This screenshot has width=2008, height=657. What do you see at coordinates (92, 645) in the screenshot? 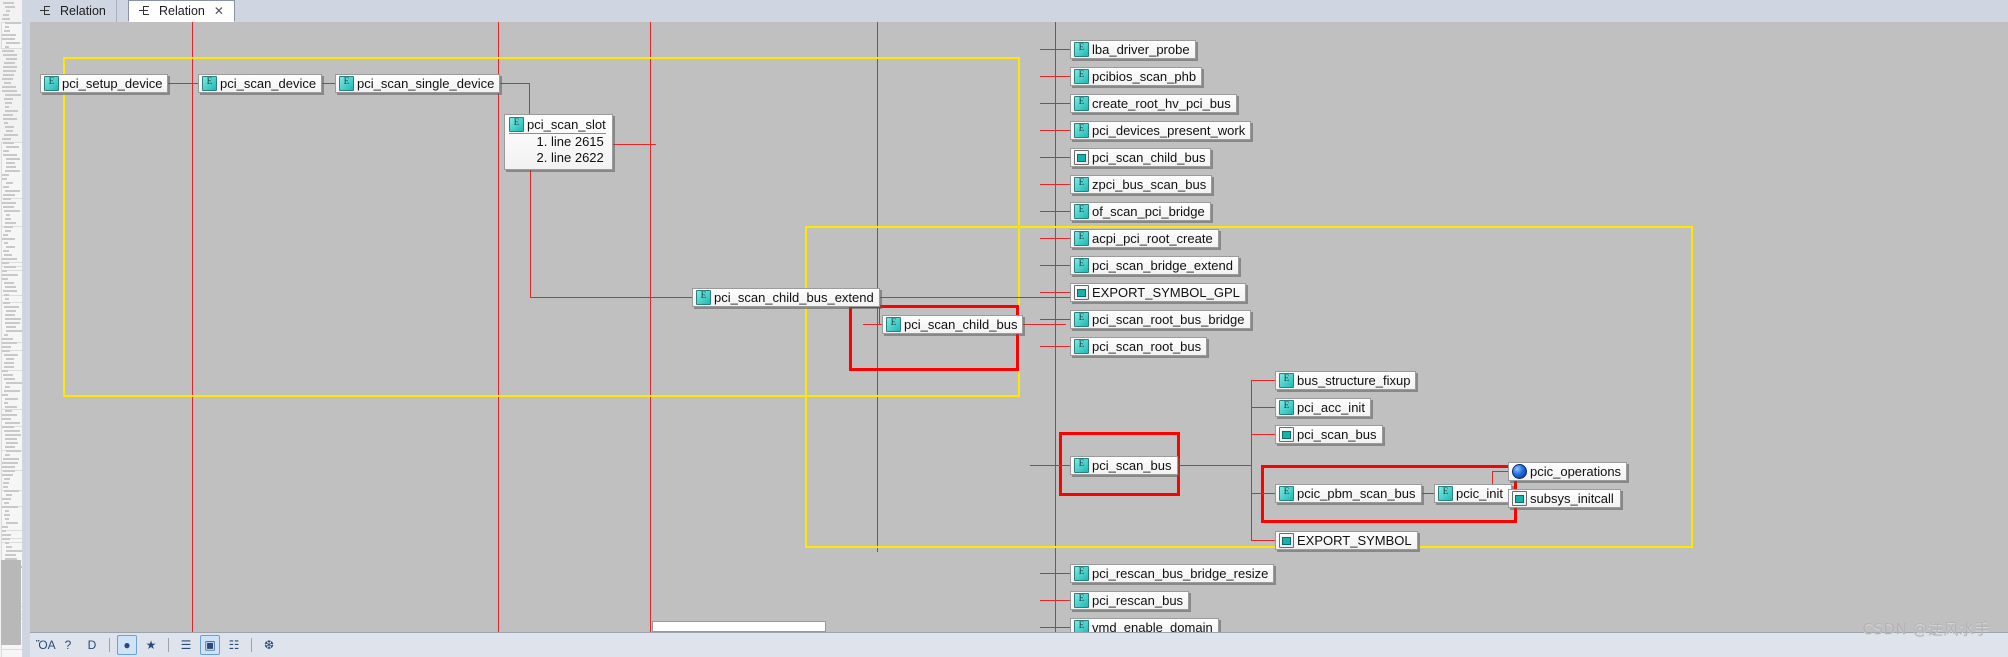
I see `toolbar-dolphin-icon: D` at bounding box center [92, 645].